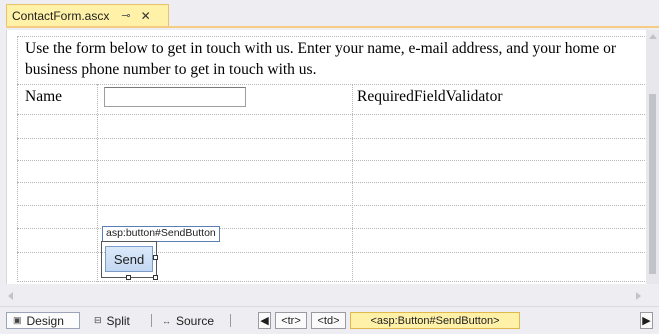  What do you see at coordinates (118, 320) in the screenshot?
I see `split-label: Split` at bounding box center [118, 320].